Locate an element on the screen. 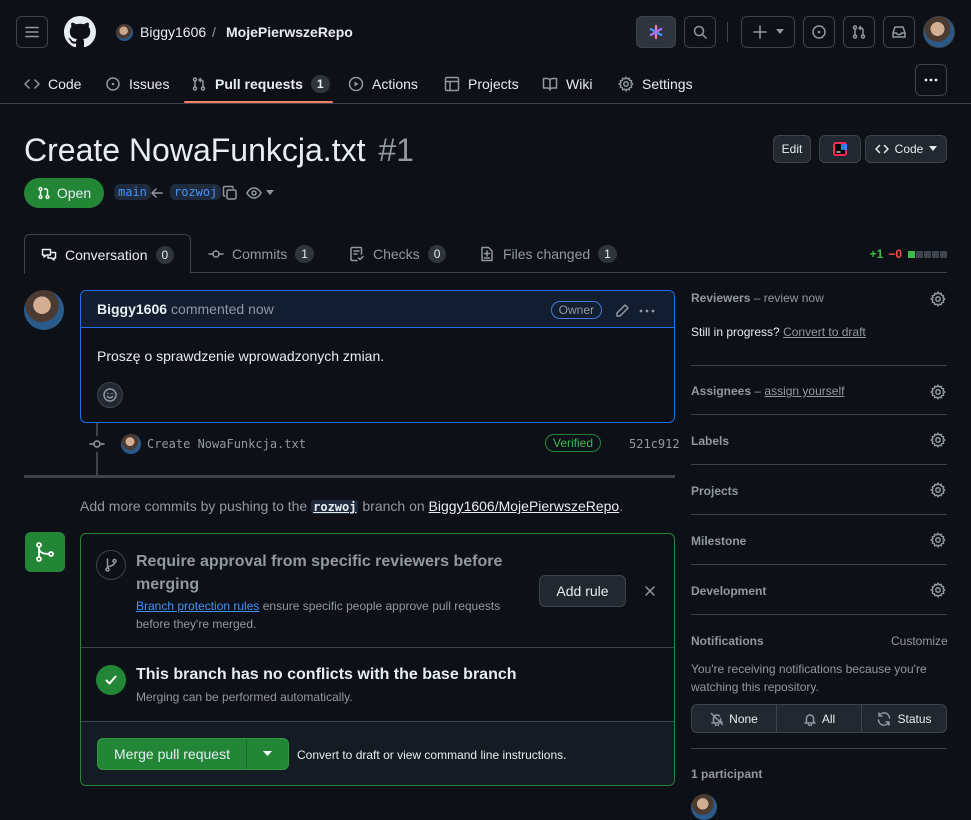  labels-header: Labels is located at coordinates (710, 441).